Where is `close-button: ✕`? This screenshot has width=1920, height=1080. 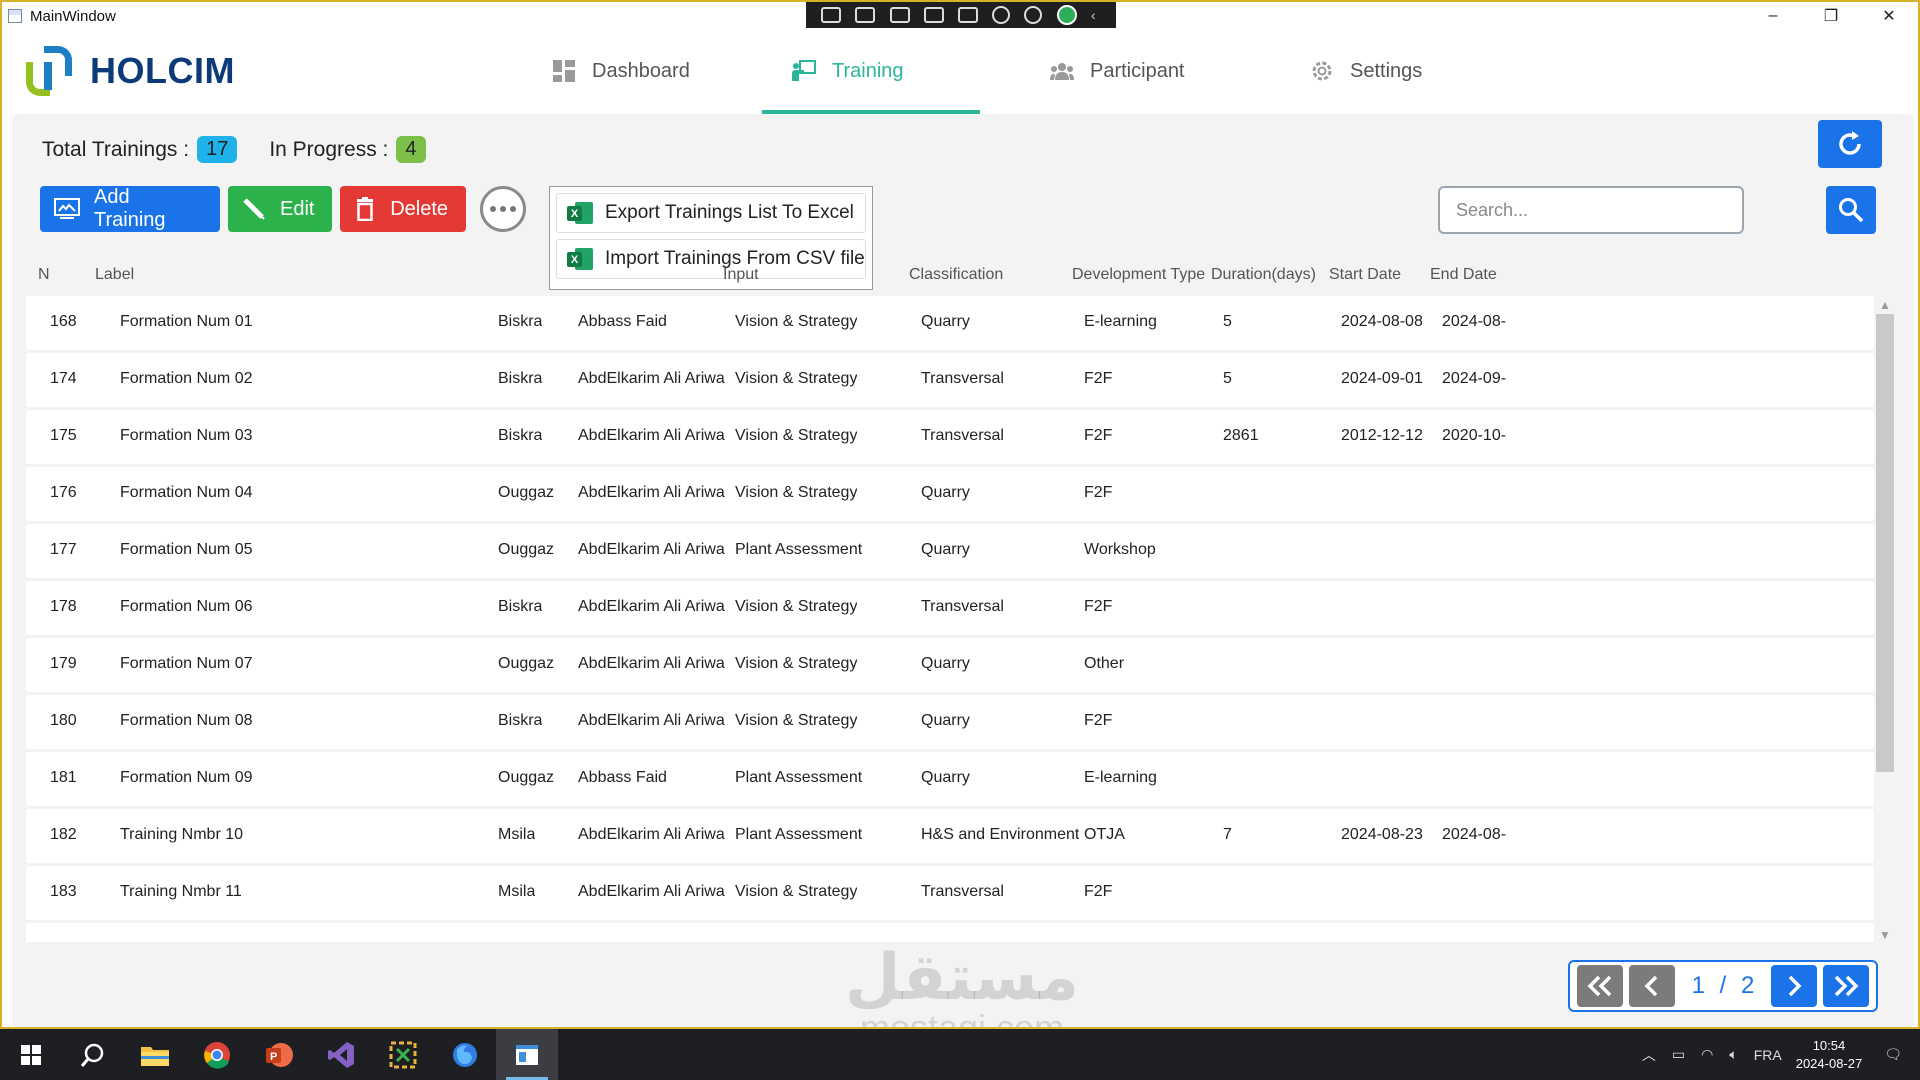
close-button: ✕ is located at coordinates (1889, 16).